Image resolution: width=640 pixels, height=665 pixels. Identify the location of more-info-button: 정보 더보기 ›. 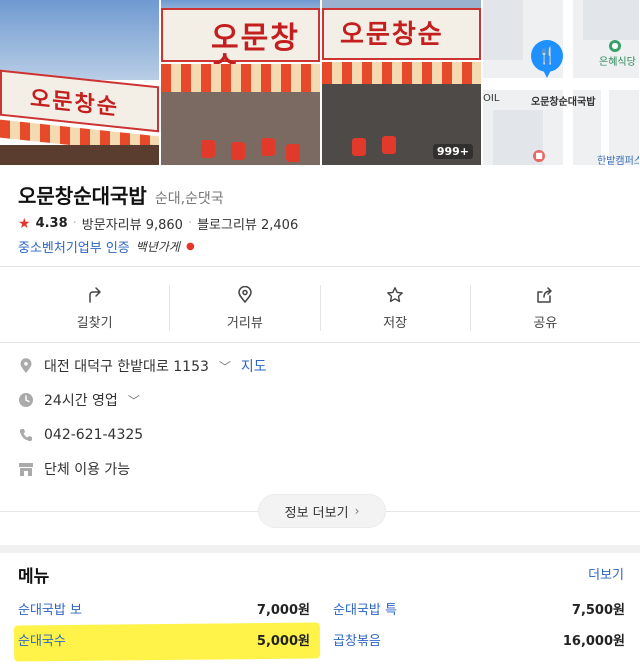
(322, 511).